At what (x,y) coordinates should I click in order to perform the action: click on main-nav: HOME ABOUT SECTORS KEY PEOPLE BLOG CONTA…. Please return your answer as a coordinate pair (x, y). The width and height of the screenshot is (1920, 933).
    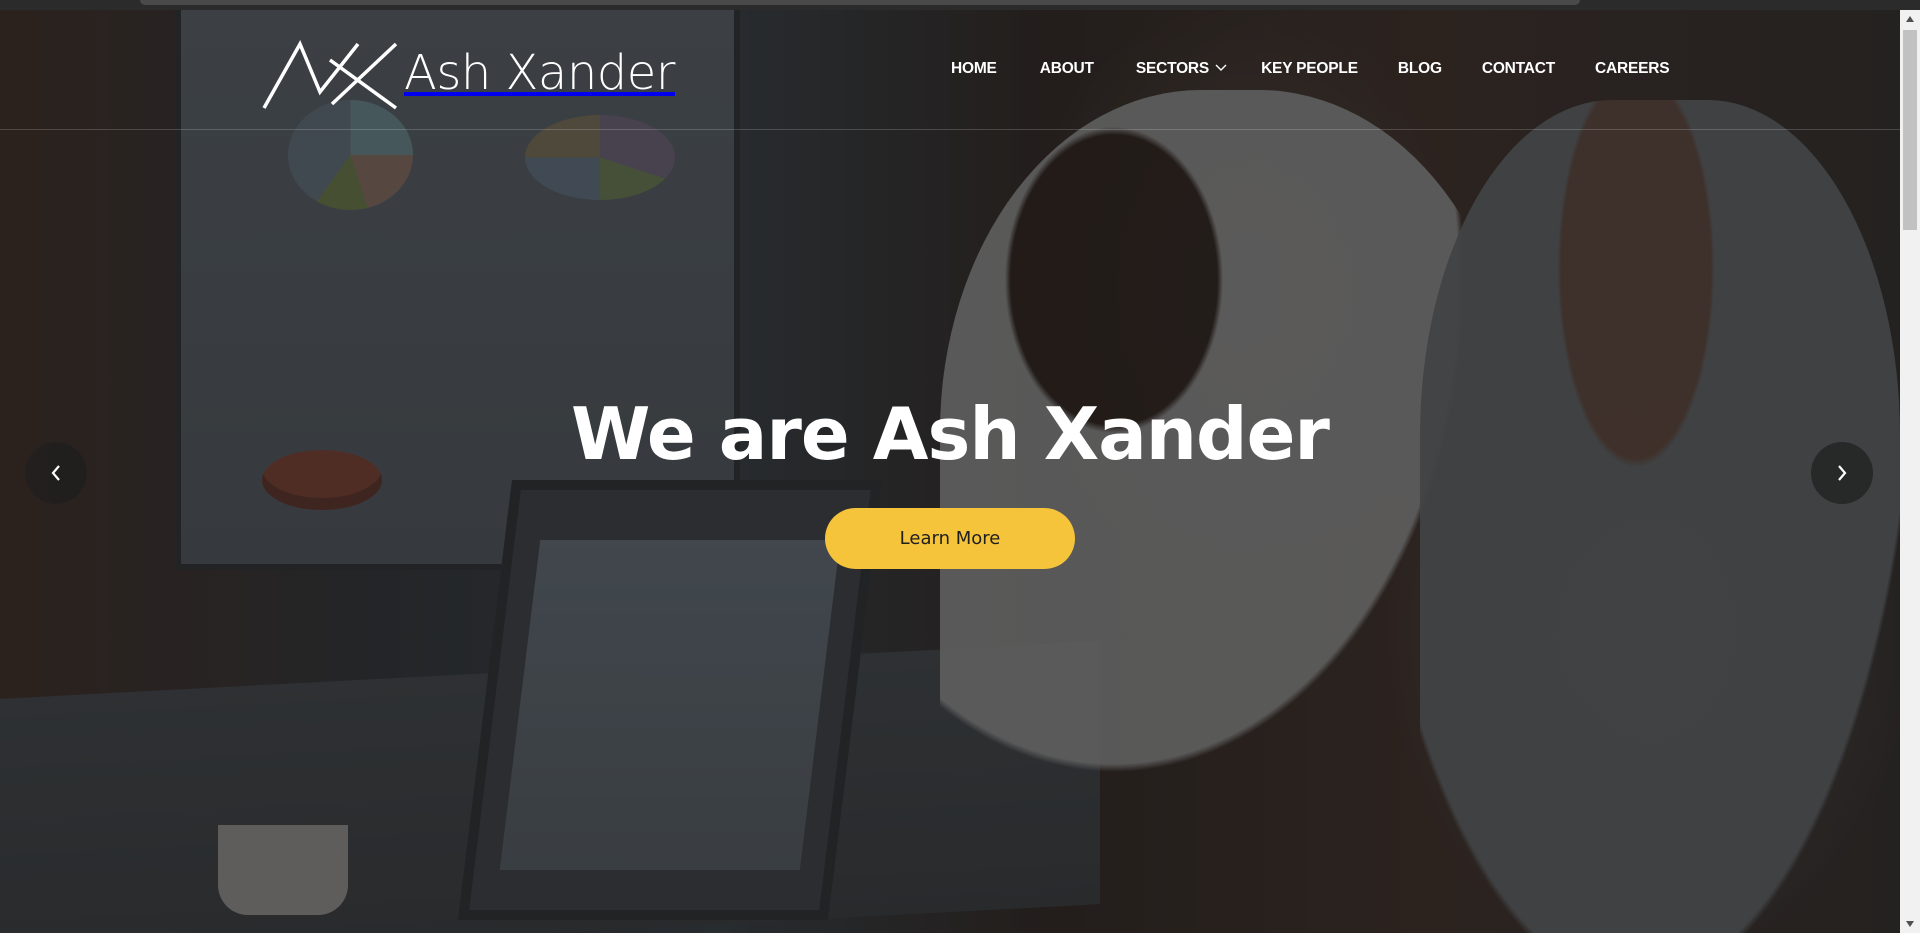
    Looking at the image, I should click on (1310, 69).